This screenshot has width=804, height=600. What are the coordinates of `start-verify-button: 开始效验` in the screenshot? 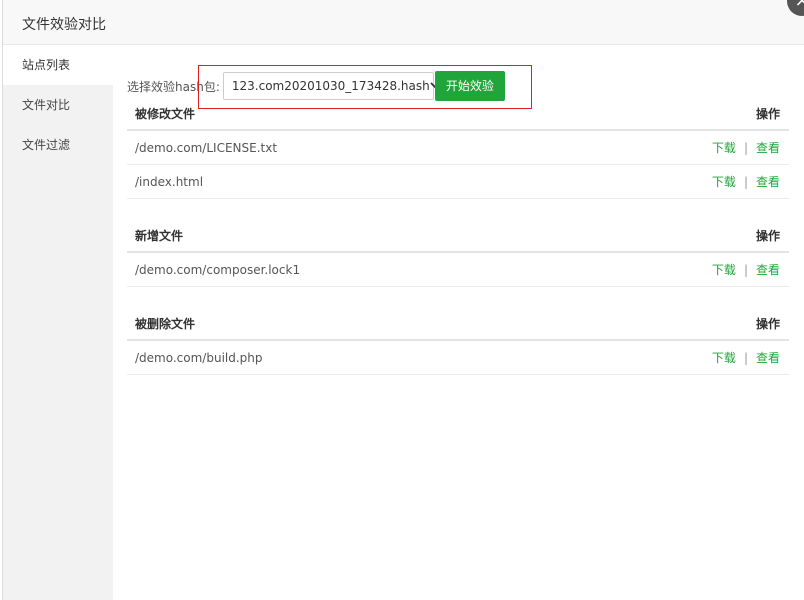 It's located at (469, 86).